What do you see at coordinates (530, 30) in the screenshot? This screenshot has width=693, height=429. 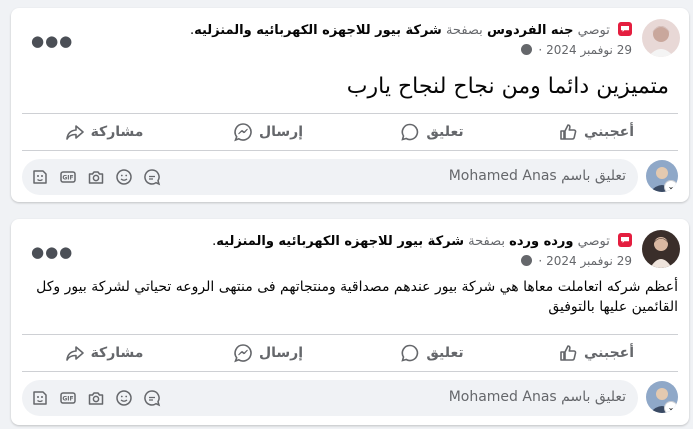 I see `author-name: جنه الفردوس` at bounding box center [530, 30].